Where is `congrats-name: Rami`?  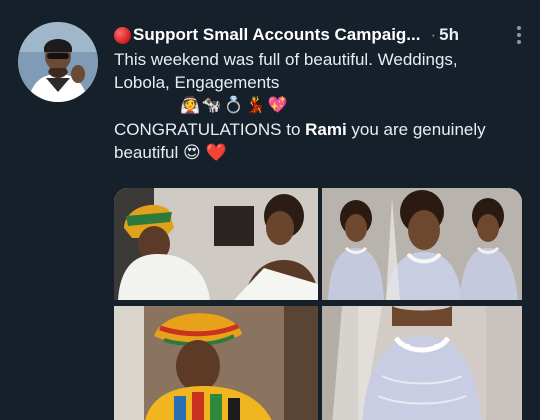 congrats-name: Rami is located at coordinates (326, 129).